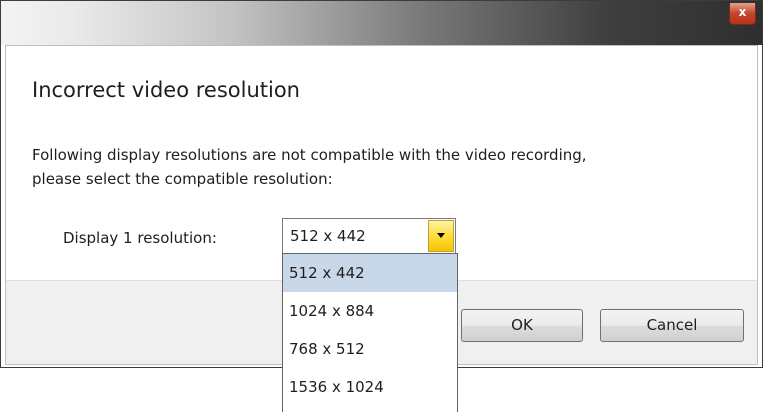  What do you see at coordinates (370, 311) in the screenshot?
I see `resolution-option: 1024 x 884` at bounding box center [370, 311].